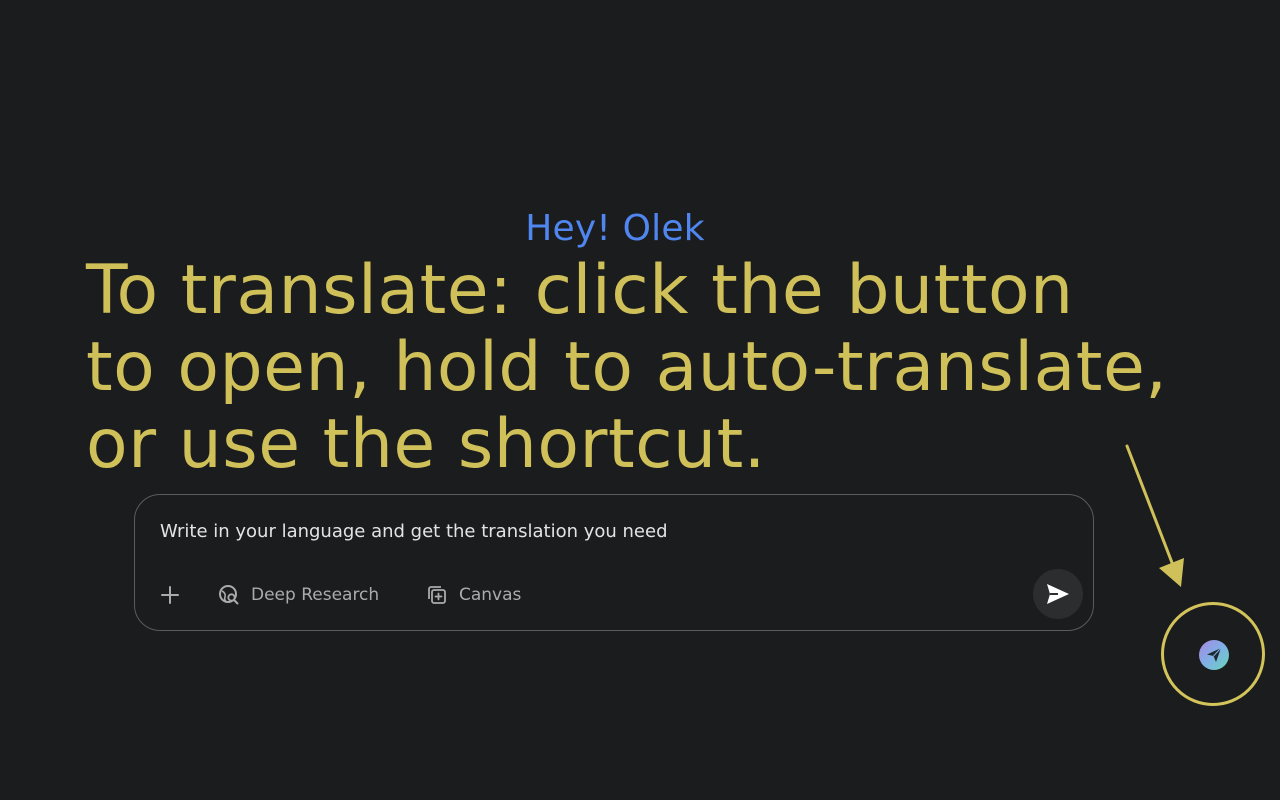  What do you see at coordinates (315, 595) in the screenshot?
I see `deep-research-label: Deep Research` at bounding box center [315, 595].